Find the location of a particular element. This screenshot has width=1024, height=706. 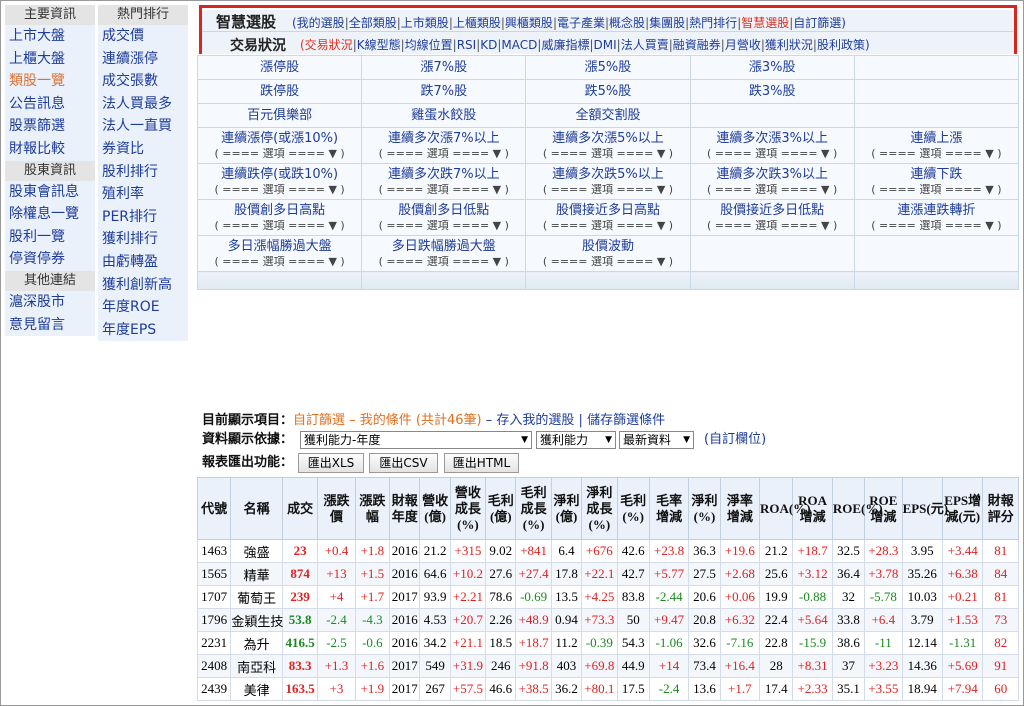

save-filter-link: 儲存篩選條件 is located at coordinates (626, 420).